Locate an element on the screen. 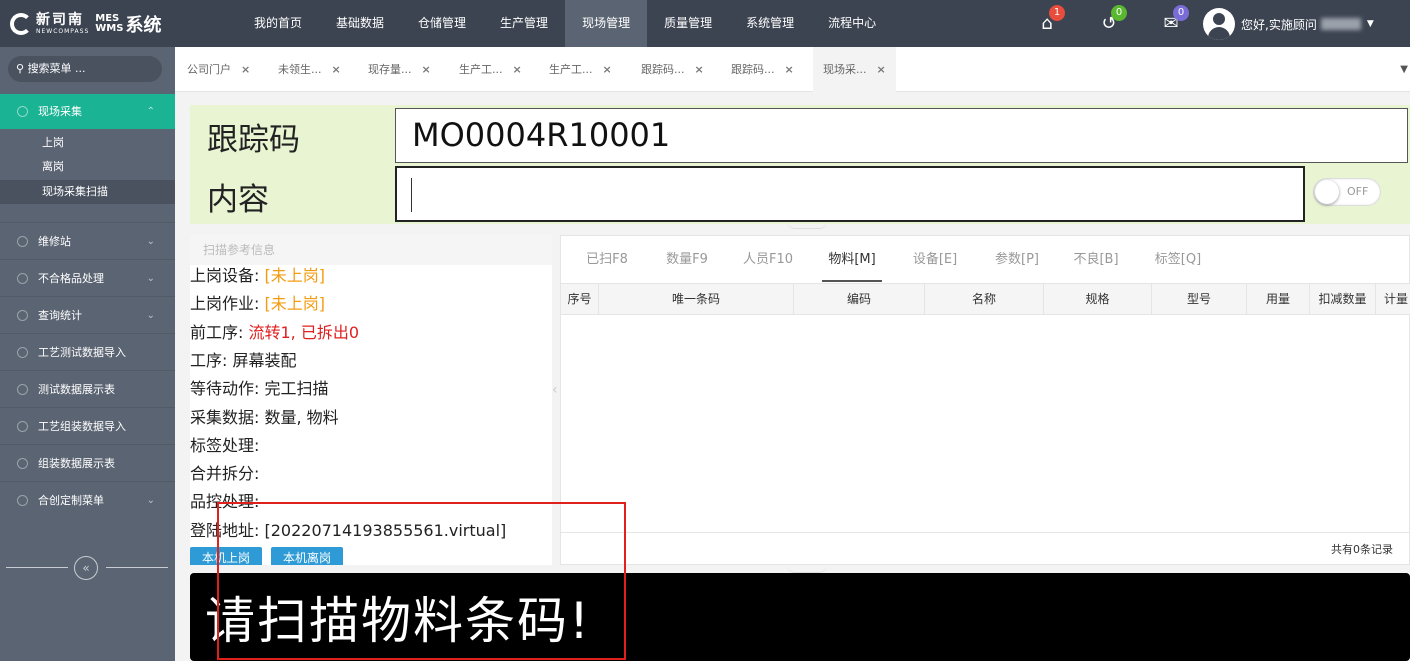 The image size is (1410, 661). info-line: 合并拆分: is located at coordinates (224, 472).